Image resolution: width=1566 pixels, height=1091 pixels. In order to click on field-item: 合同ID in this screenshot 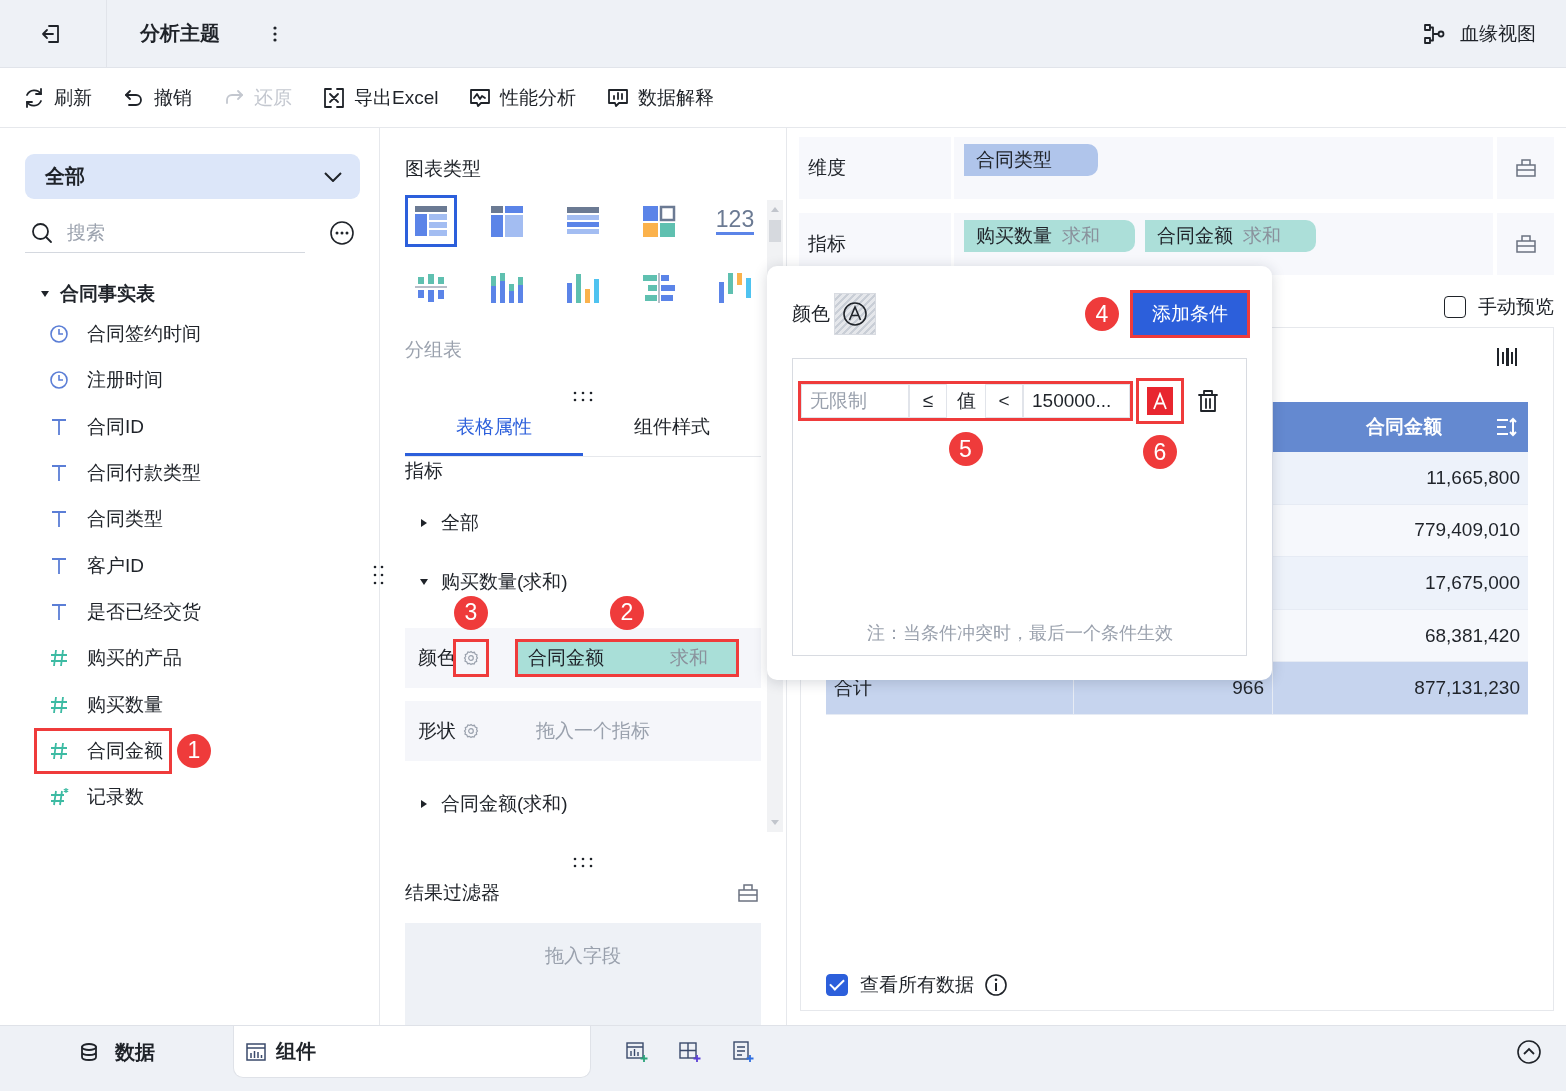, I will do `click(93, 426)`.